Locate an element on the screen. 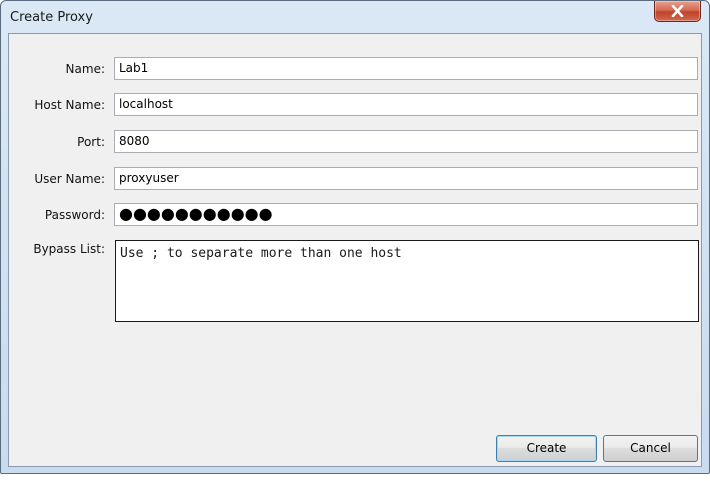 The image size is (710, 481). user-name-label: User Name: is located at coordinates (69, 179).